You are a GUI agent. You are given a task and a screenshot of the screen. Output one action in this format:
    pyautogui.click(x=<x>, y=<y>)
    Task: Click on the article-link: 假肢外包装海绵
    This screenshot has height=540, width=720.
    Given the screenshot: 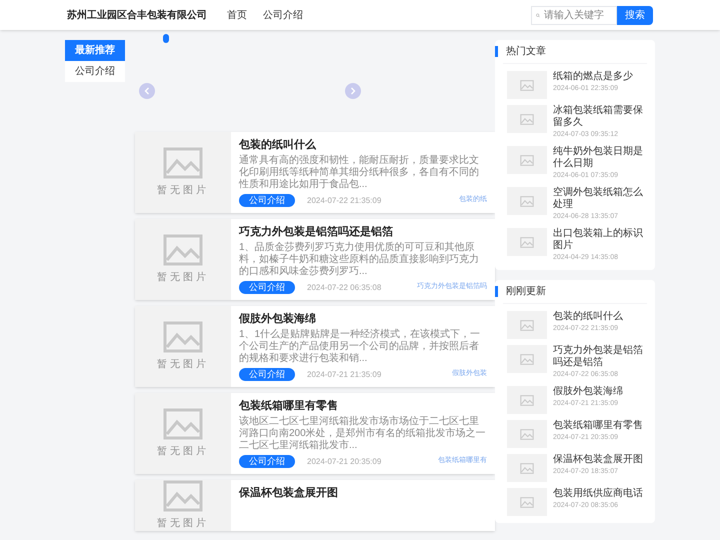 What is the action you would take?
    pyautogui.click(x=588, y=392)
    